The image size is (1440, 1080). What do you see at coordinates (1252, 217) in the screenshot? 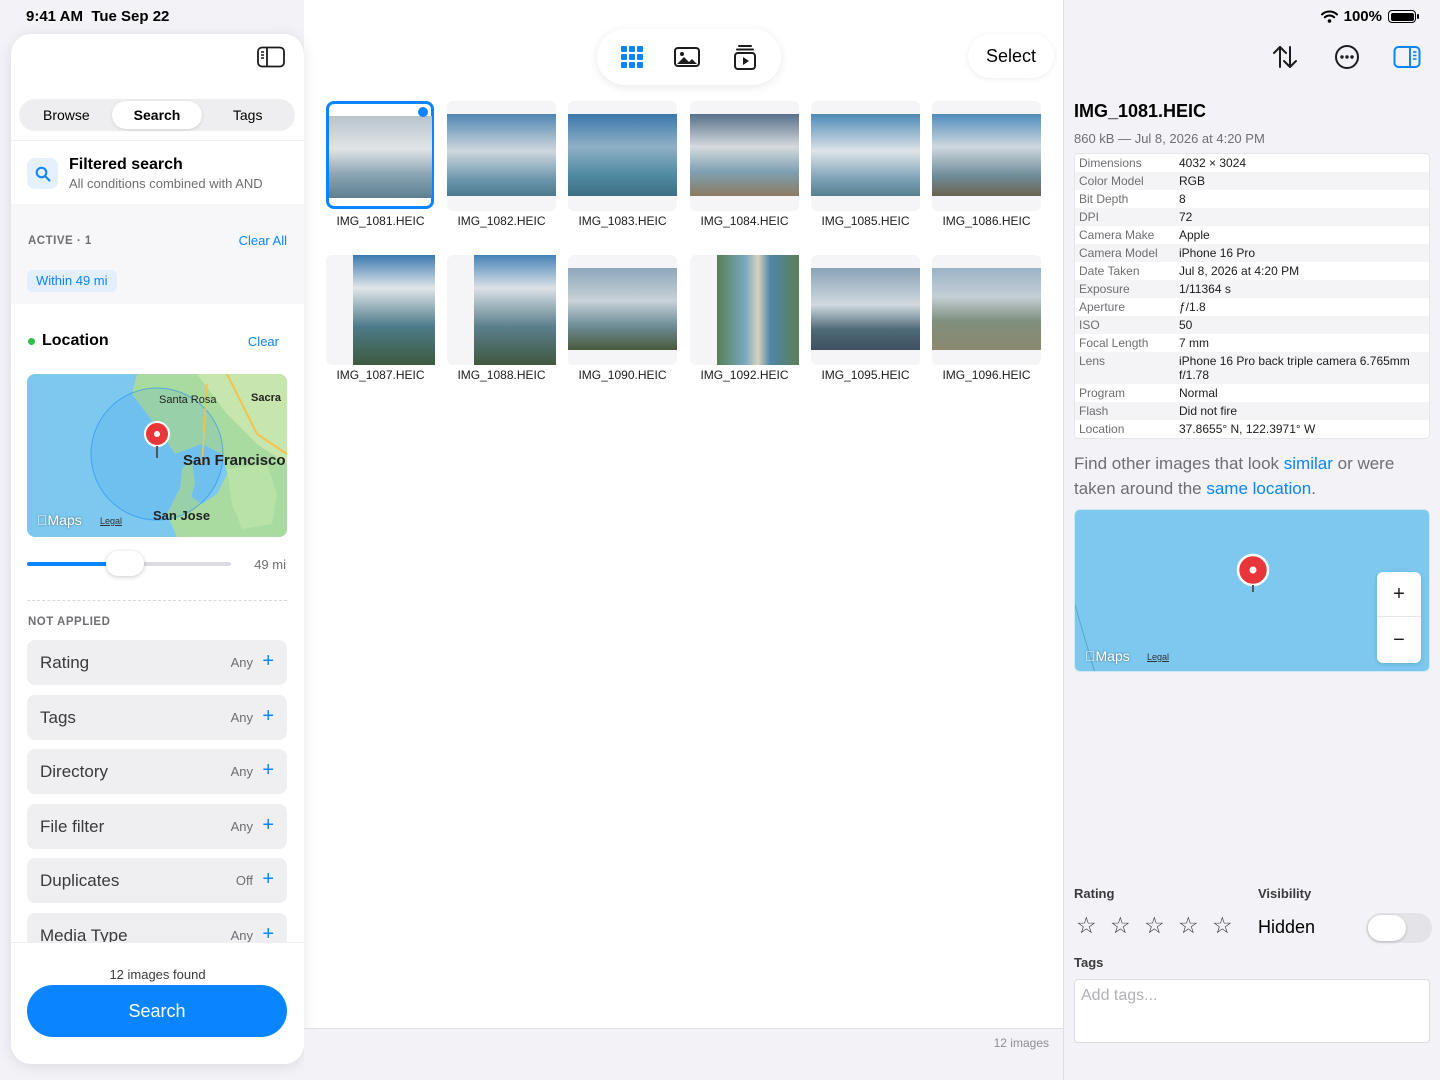
I see `metadata-row: DPI 72` at bounding box center [1252, 217].